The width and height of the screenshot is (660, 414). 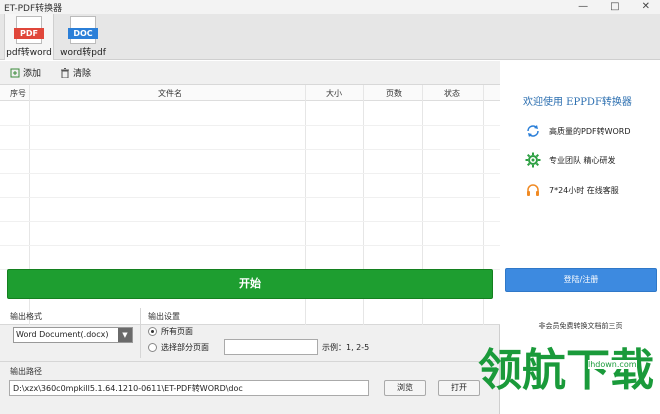 I want to click on clear-button: 清除, so click(x=75, y=72).